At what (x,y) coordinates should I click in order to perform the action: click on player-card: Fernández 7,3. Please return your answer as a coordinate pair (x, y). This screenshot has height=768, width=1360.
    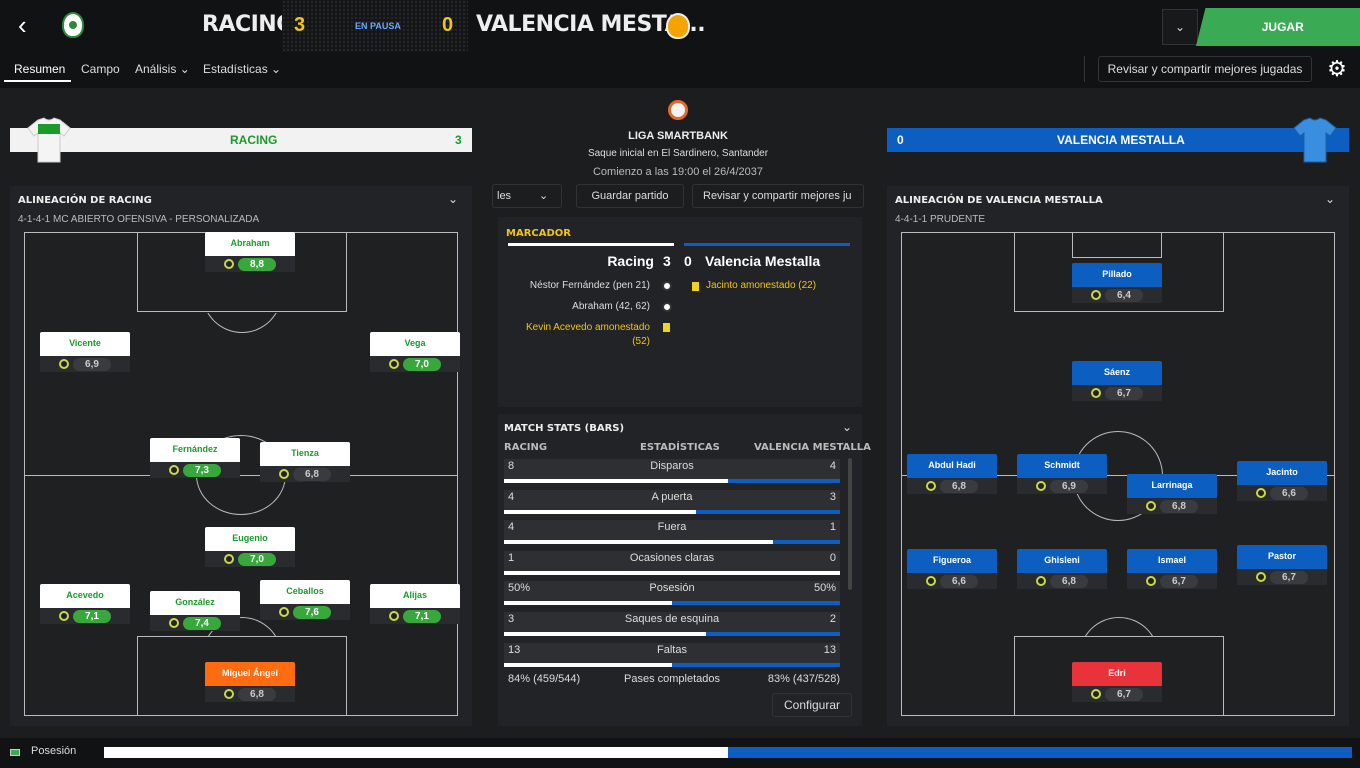
    Looking at the image, I should click on (195, 458).